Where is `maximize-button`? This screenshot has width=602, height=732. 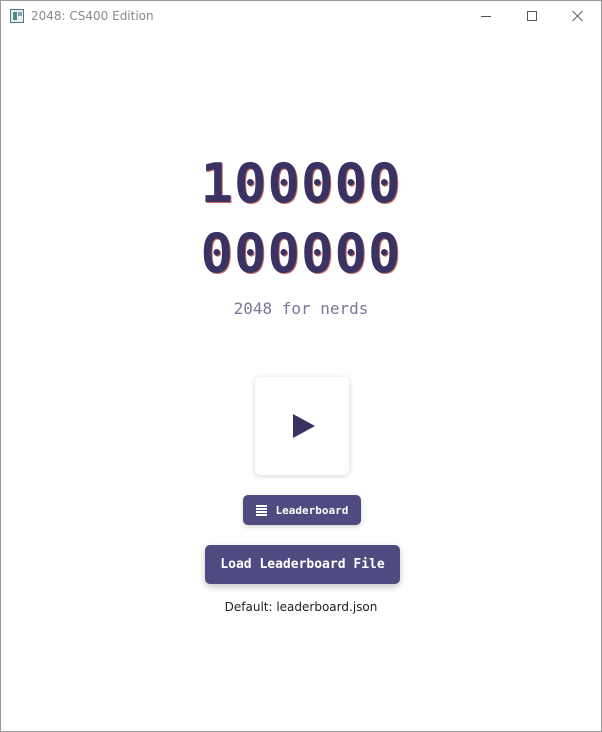
maximize-button is located at coordinates (532, 16).